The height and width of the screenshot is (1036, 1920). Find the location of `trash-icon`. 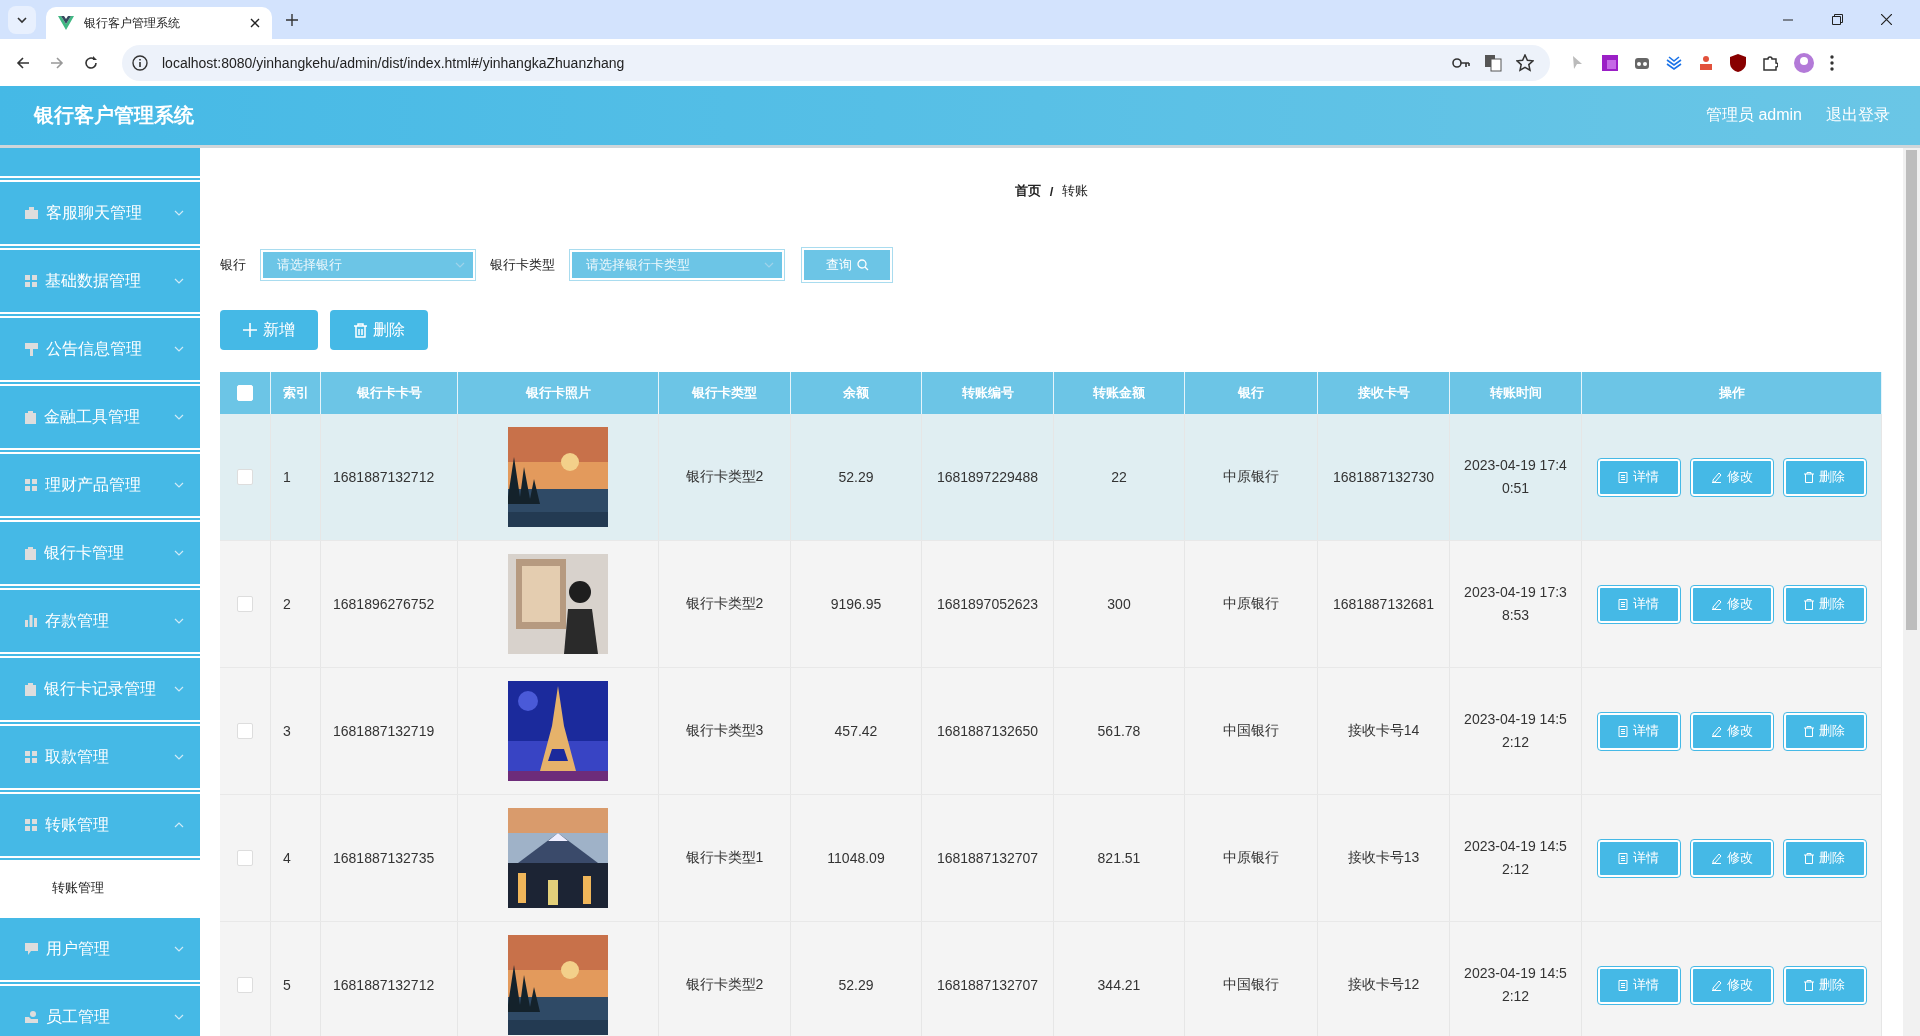

trash-icon is located at coordinates (1809, 985).